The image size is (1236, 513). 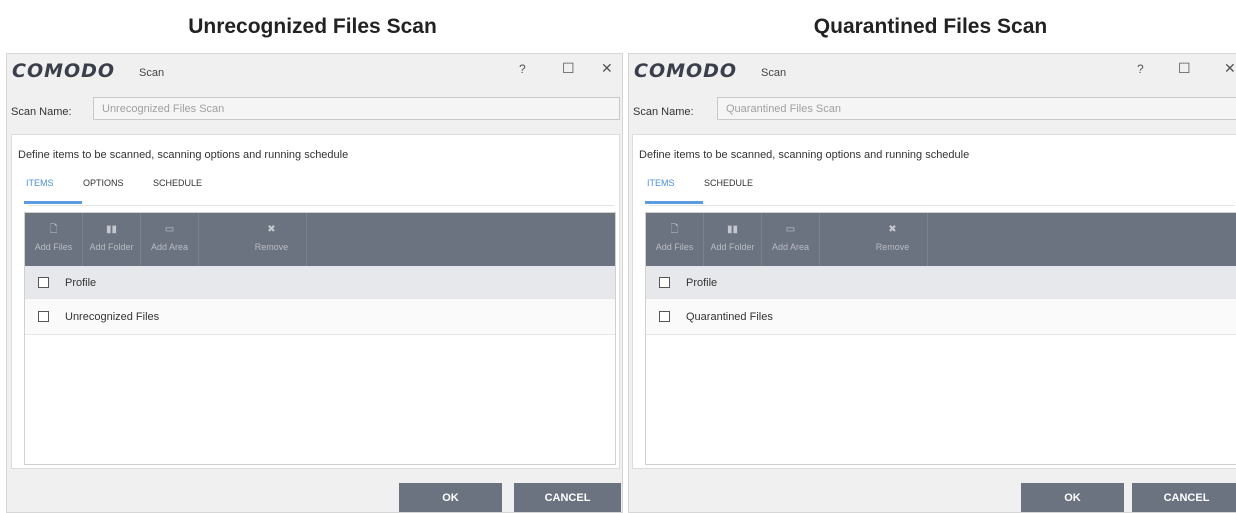 I want to click on caption-quarantined-scan: Quarantined Files Scan, so click(x=930, y=26).